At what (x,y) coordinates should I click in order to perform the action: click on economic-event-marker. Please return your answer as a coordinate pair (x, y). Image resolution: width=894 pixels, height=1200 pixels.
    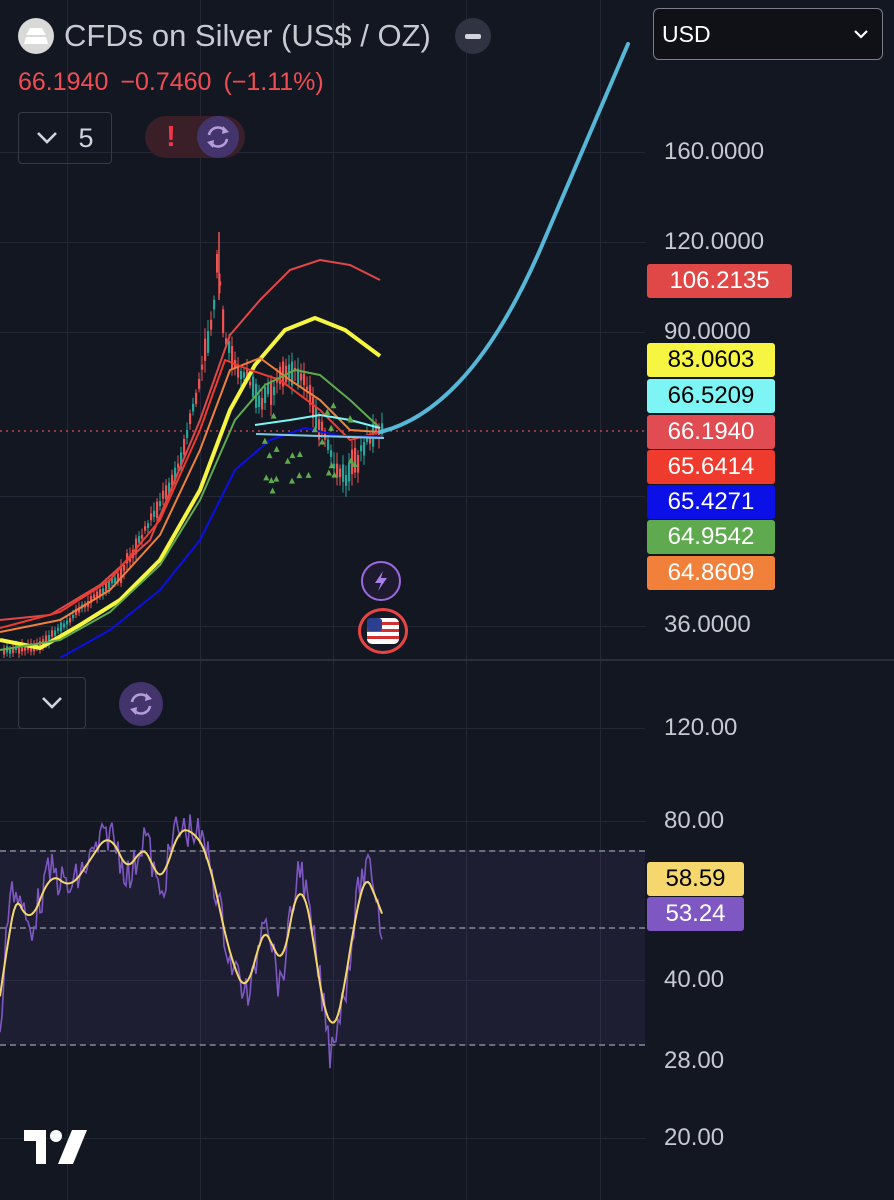
    Looking at the image, I should click on (383, 631).